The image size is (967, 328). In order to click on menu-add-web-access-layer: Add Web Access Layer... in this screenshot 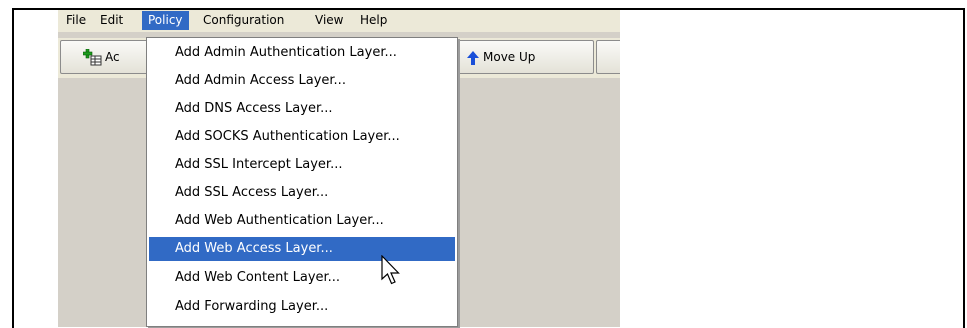, I will do `click(302, 249)`.